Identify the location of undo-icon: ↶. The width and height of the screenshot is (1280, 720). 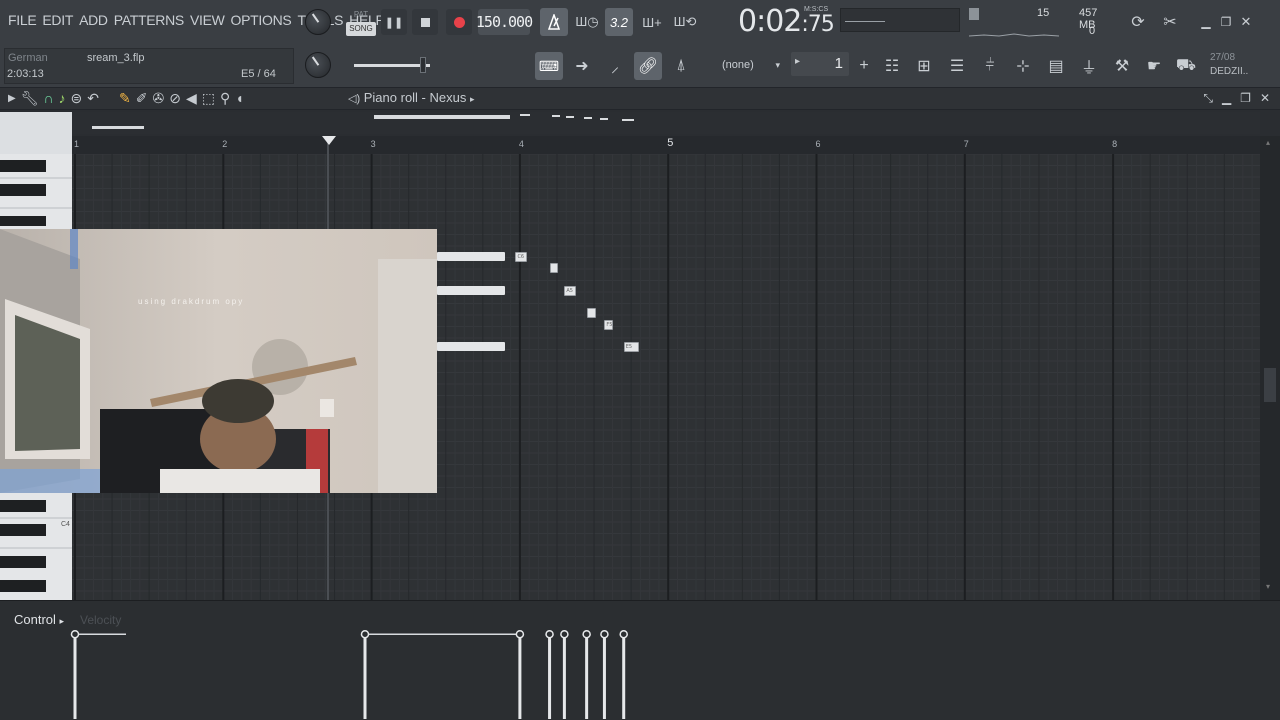
(93, 99).